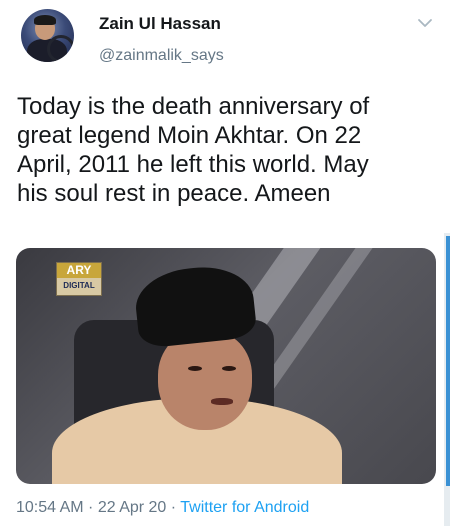  Describe the element at coordinates (79, 270) in the screenshot. I see `channel-logo-top: ARY` at that location.